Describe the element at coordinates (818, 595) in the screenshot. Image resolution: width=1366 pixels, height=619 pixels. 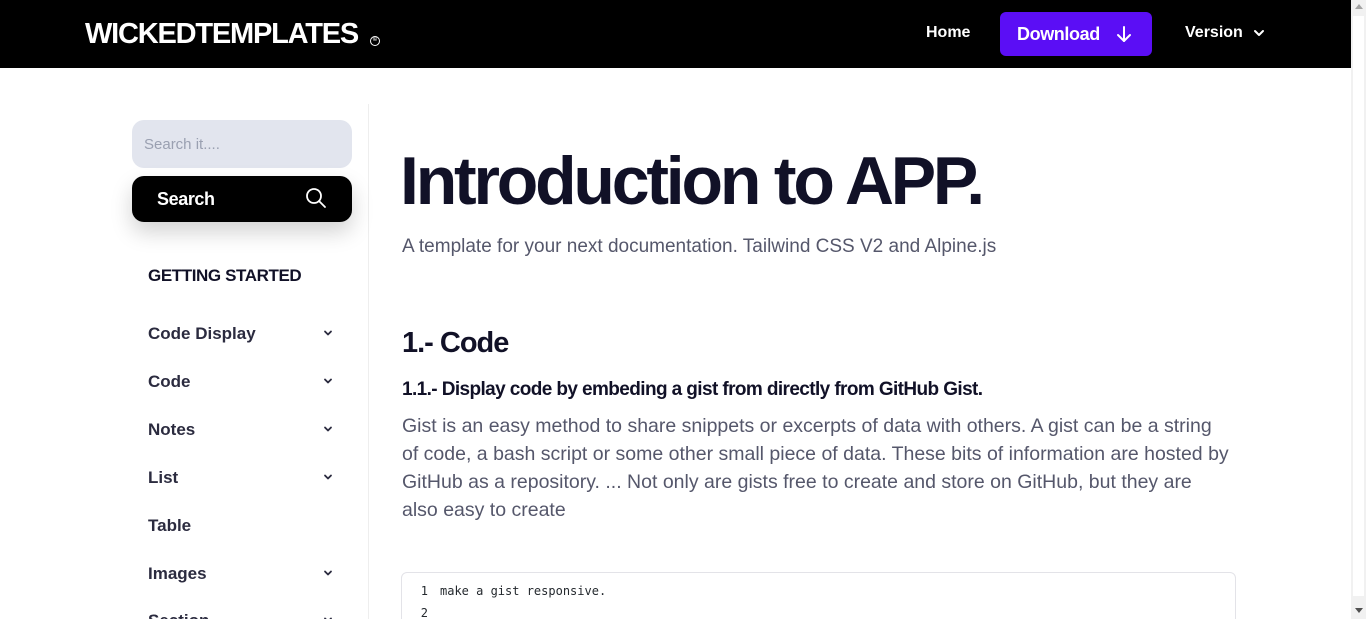
I see `code-gist-block: 1 make a gist responsive. 2` at that location.